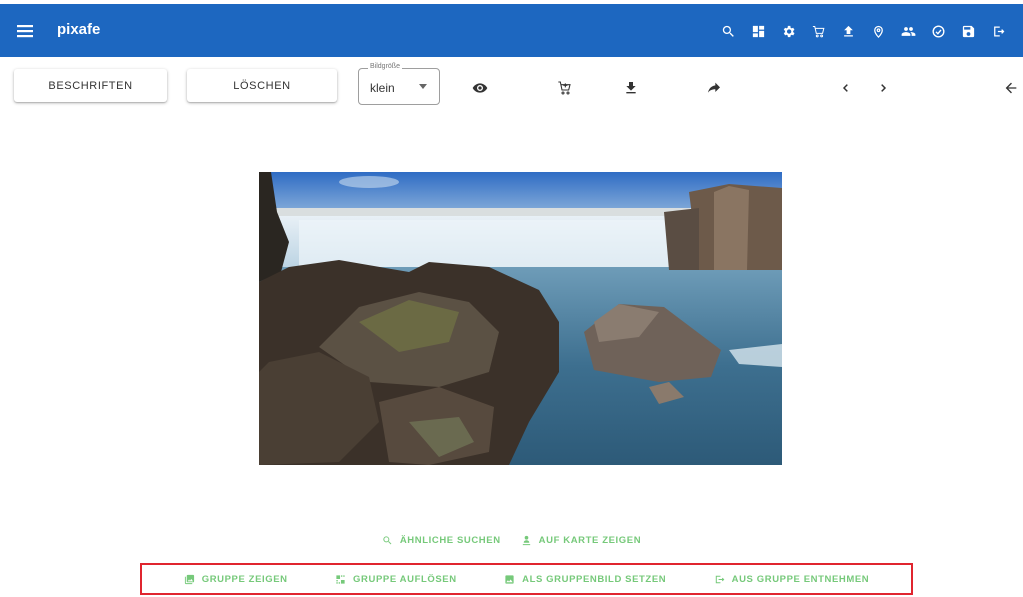 The image size is (1023, 597). What do you see at coordinates (758, 31) in the screenshot?
I see `dashboard-icon` at bounding box center [758, 31].